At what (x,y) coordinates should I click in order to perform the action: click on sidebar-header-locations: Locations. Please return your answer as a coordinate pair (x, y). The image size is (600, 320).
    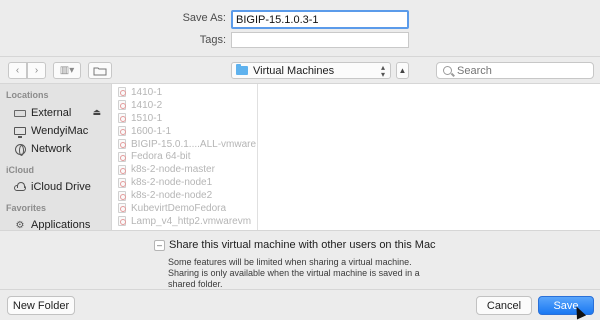
    Looking at the image, I should click on (27, 95).